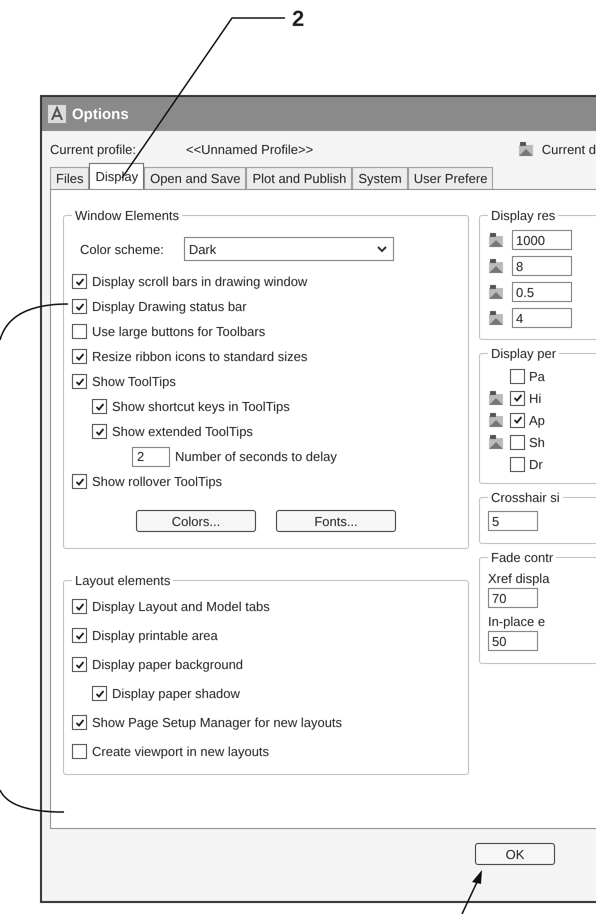  What do you see at coordinates (179, 331) in the screenshot?
I see `checkbox-label: Use large buttons for Toolbars` at bounding box center [179, 331].